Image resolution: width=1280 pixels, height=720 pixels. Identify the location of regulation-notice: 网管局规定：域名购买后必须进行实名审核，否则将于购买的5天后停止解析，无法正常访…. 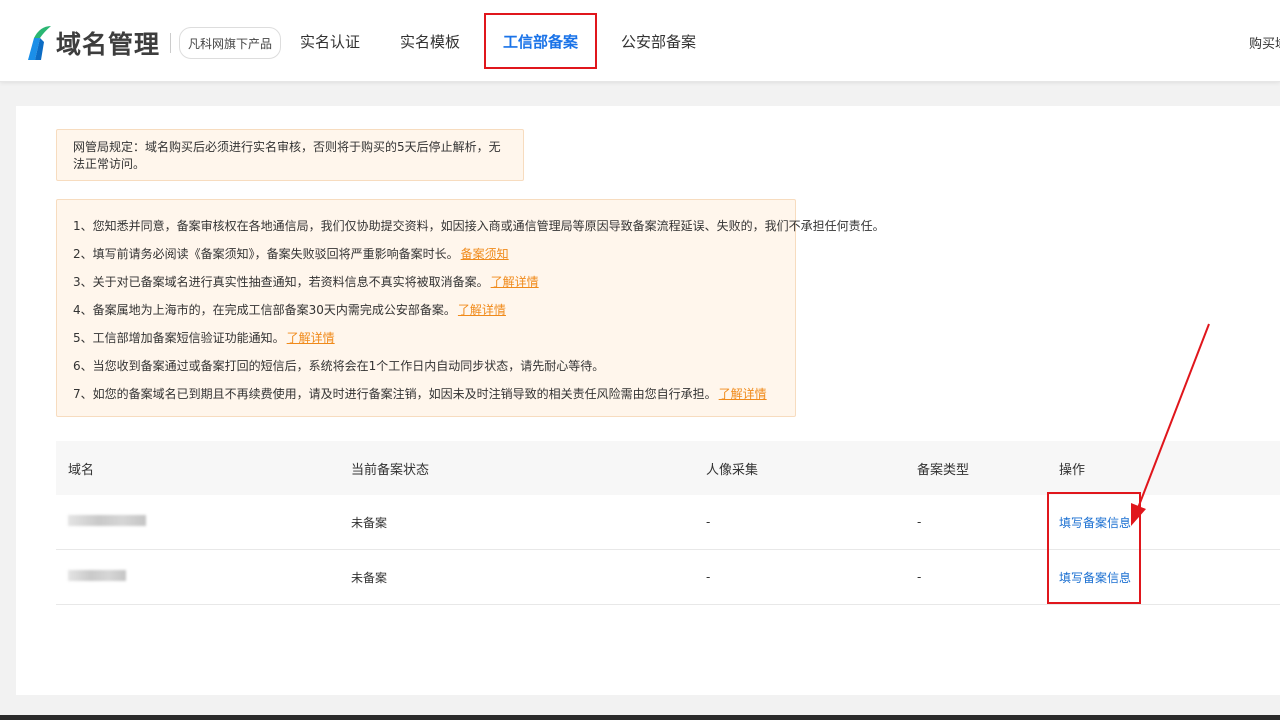
(290, 155).